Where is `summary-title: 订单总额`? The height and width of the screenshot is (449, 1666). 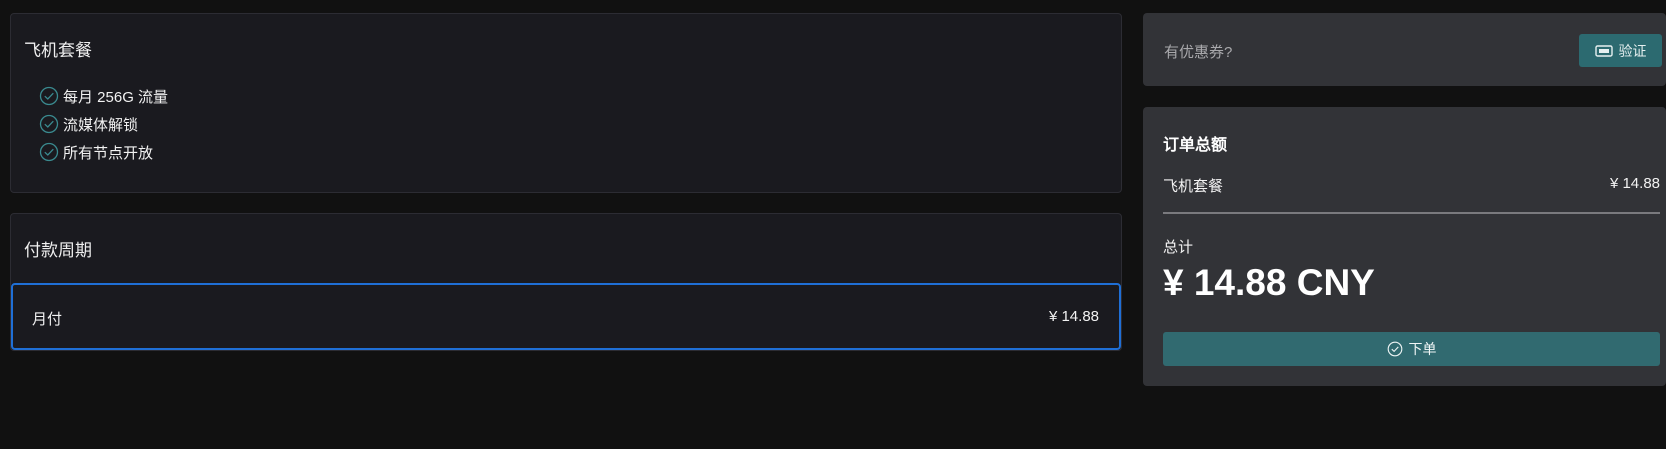
summary-title: 订单总额 is located at coordinates (1195, 145).